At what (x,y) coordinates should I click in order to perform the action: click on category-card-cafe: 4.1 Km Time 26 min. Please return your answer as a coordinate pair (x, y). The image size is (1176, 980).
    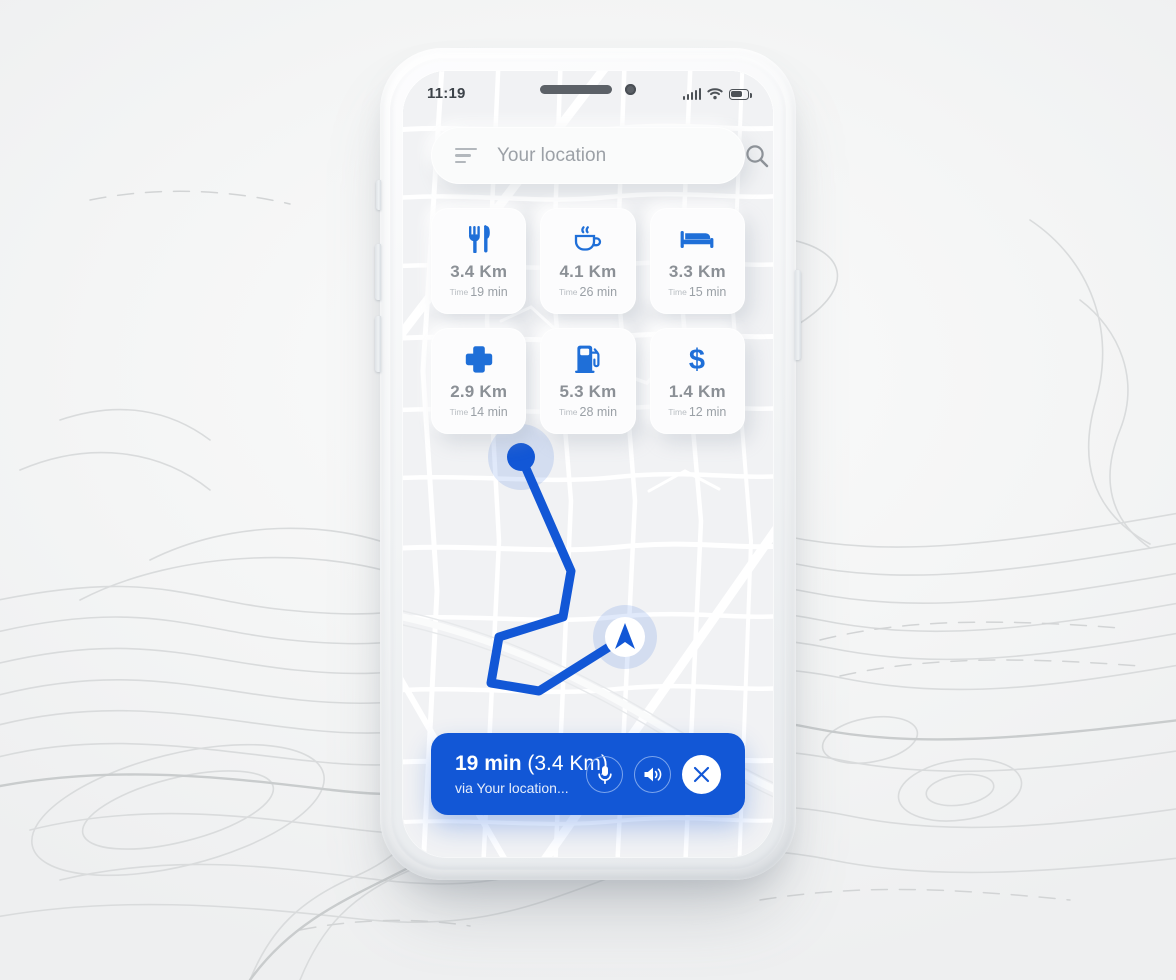
    Looking at the image, I should click on (588, 261).